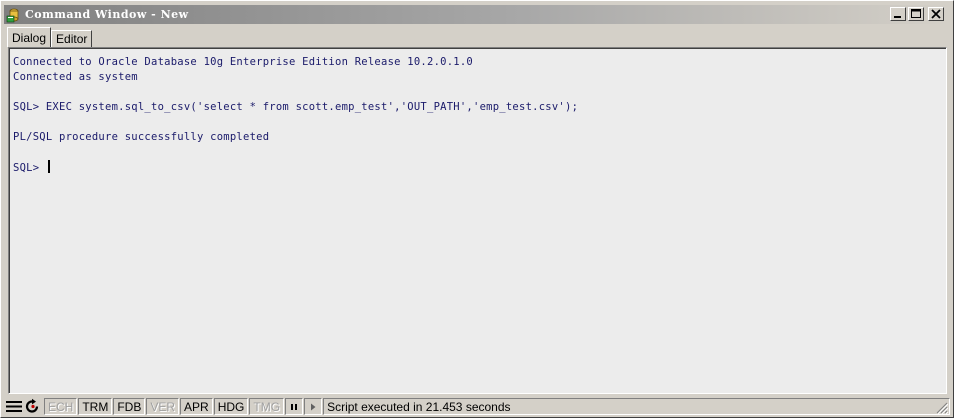 This screenshot has width=954, height=418. I want to click on play-button, so click(313, 406).